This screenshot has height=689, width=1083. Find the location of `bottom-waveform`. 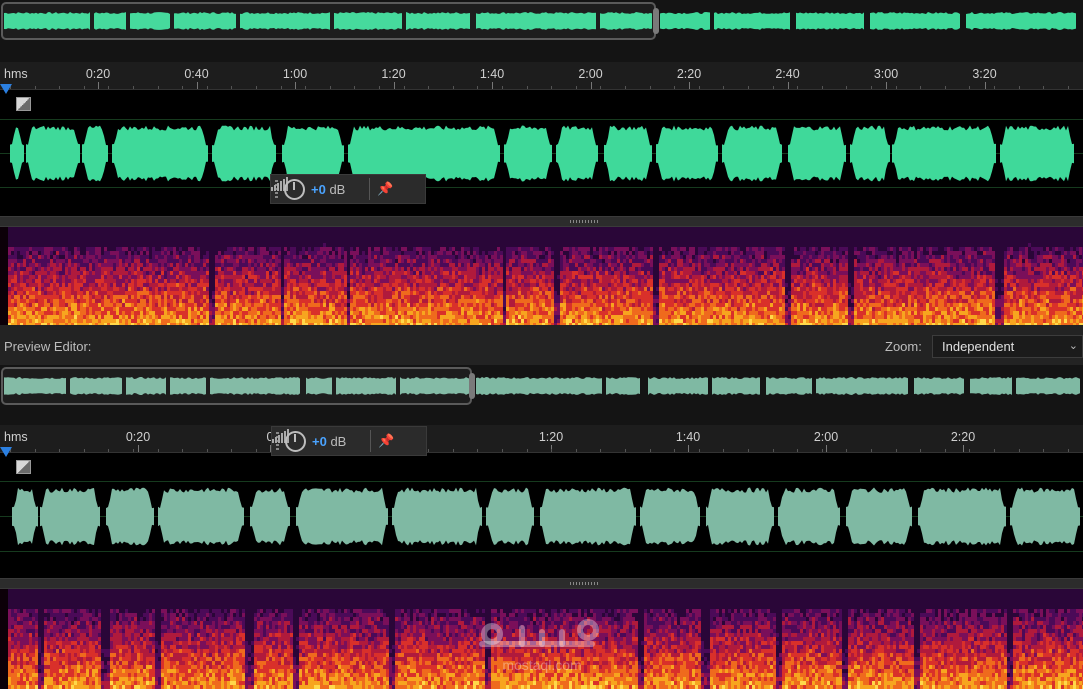

bottom-waveform is located at coordinates (541, 516).